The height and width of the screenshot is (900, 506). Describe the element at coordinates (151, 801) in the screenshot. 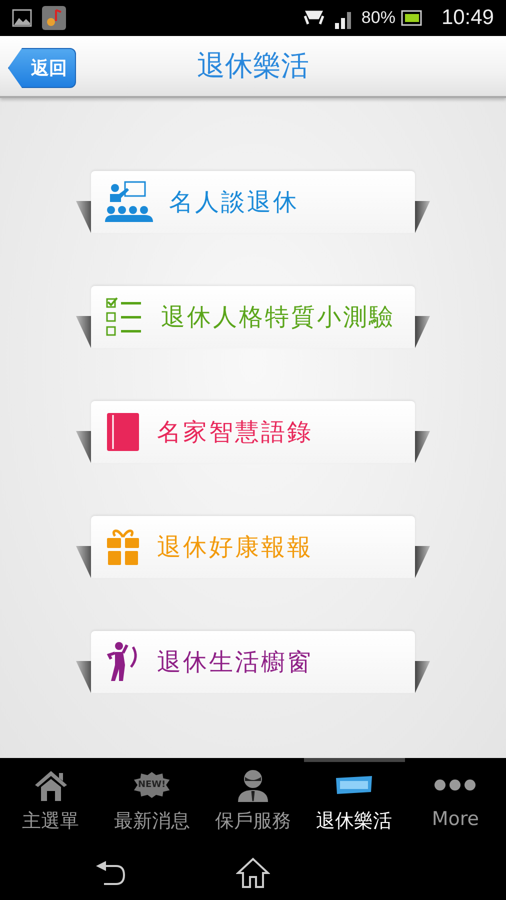

I see `tab: NEW! 最新消息` at that location.